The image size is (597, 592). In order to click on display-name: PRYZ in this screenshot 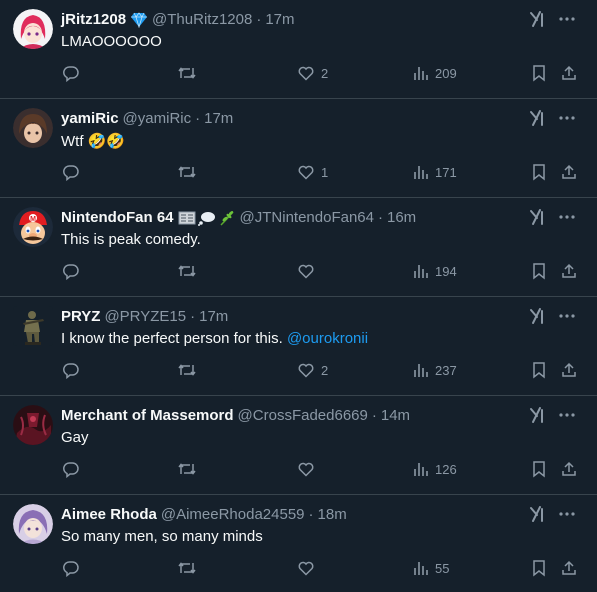, I will do `click(80, 317)`.